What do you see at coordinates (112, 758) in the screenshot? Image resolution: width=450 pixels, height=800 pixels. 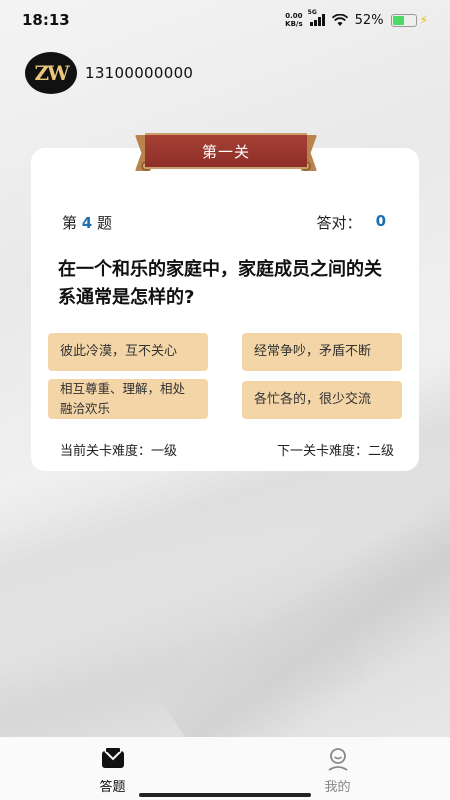 I see `quiz-icon` at bounding box center [112, 758].